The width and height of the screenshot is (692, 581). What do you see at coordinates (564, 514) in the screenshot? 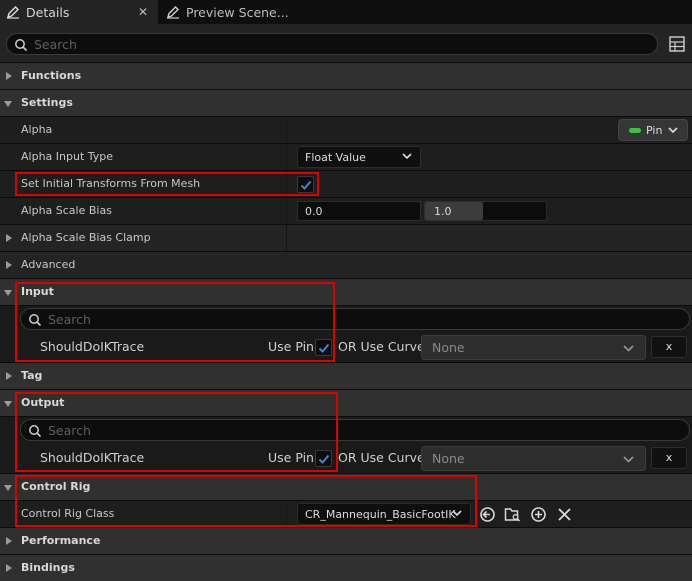
I see `clear-icon` at bounding box center [564, 514].